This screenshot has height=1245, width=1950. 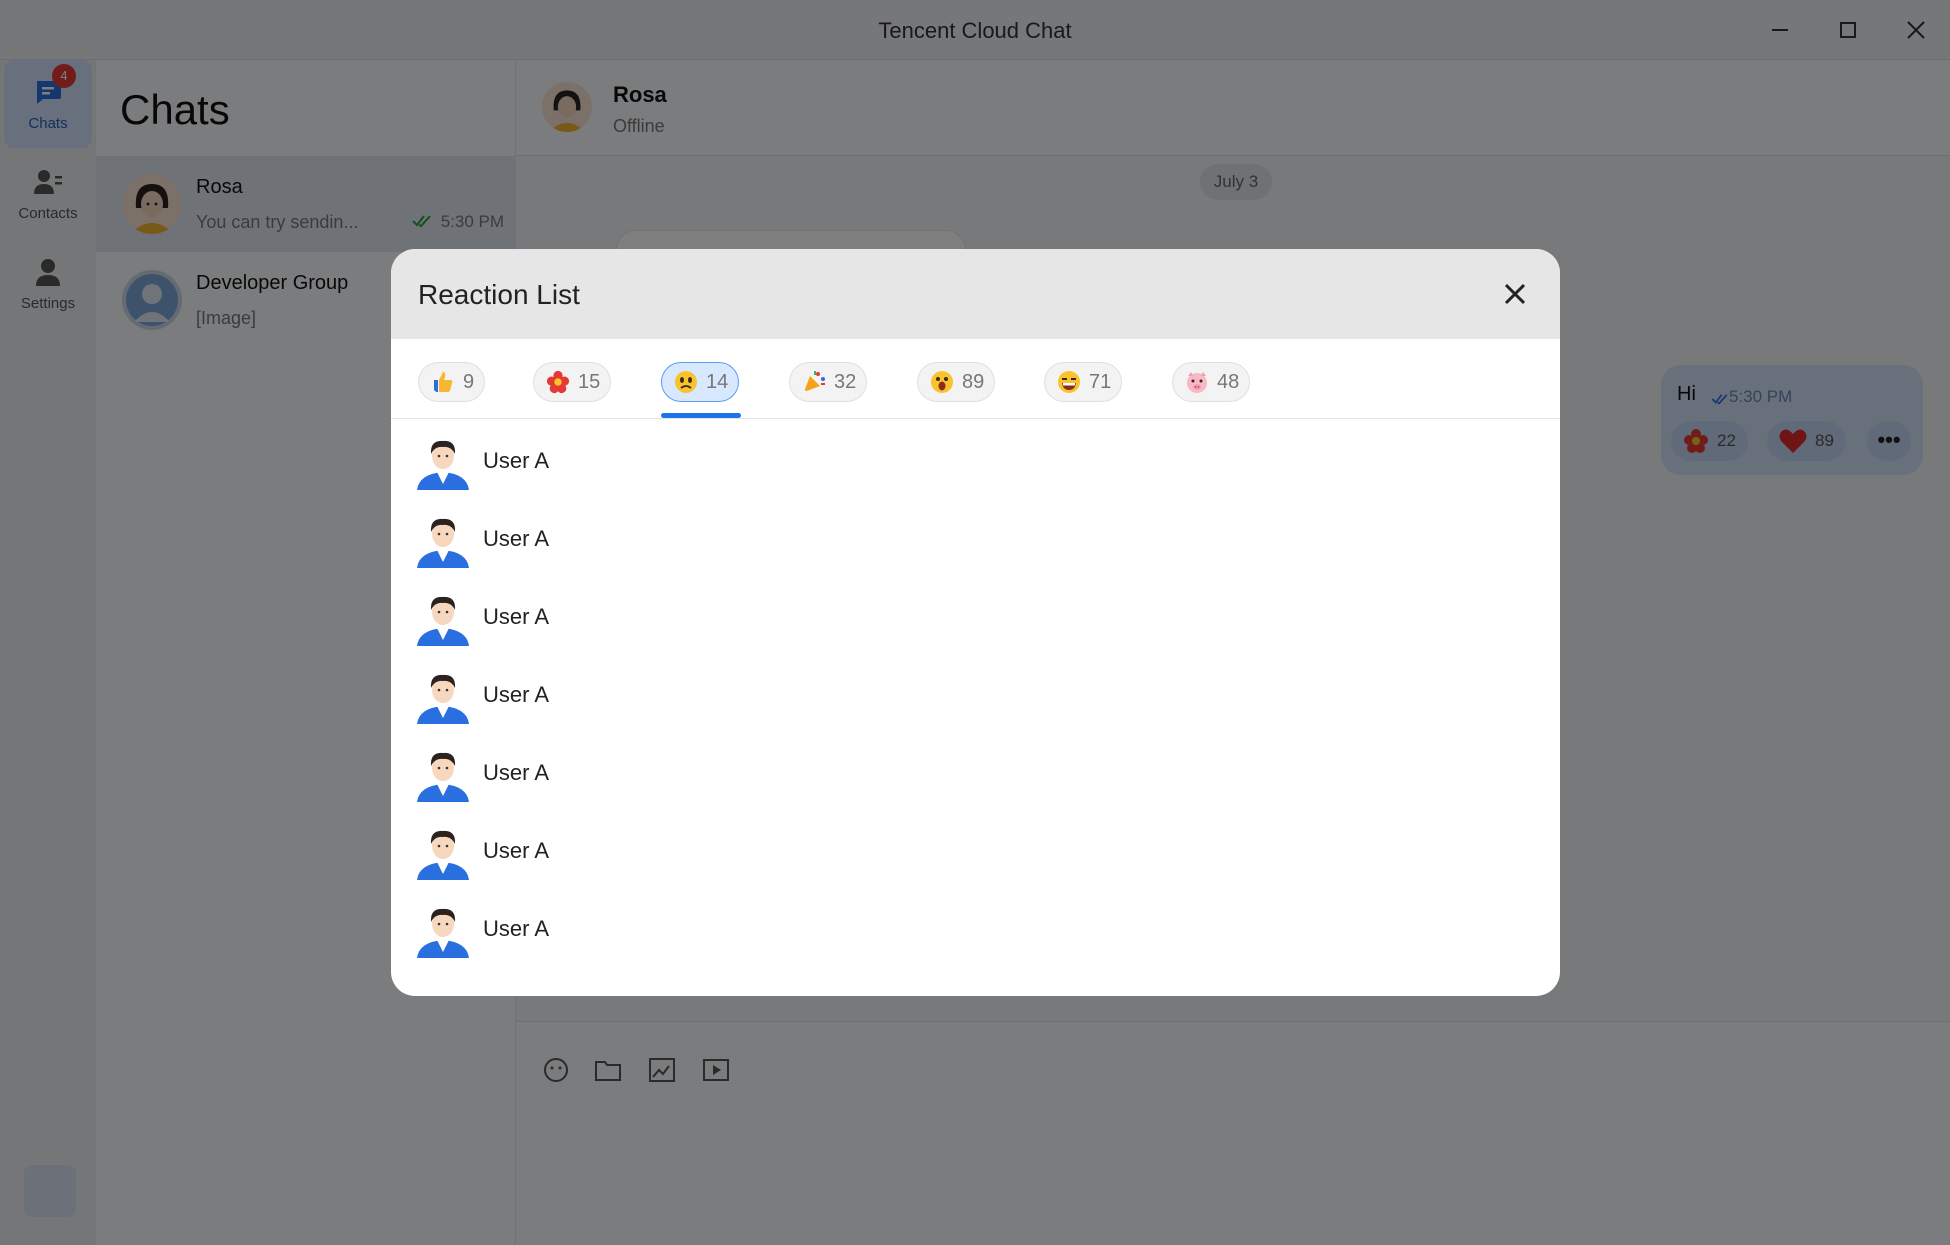 I want to click on tab-surprised-face: 89, so click(x=956, y=382).